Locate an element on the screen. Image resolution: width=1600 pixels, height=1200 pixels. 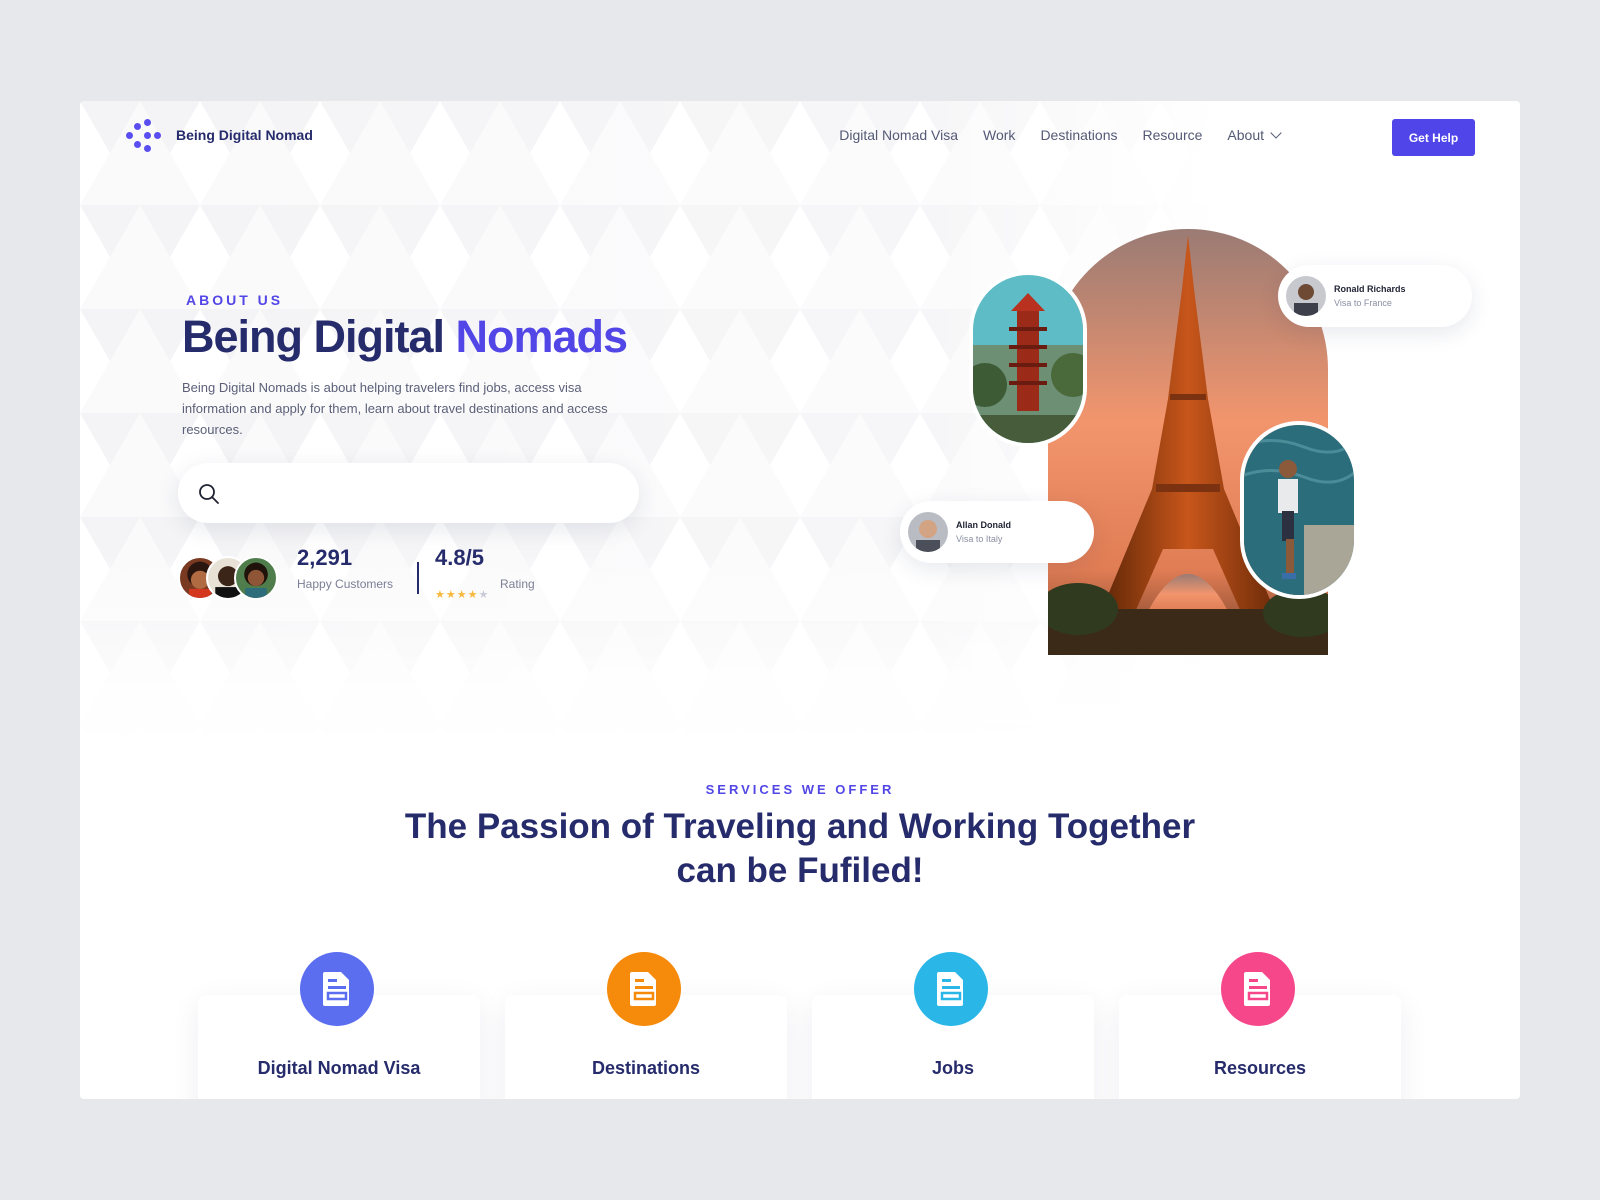
rating-value: 4.8/5 is located at coordinates (459, 557).